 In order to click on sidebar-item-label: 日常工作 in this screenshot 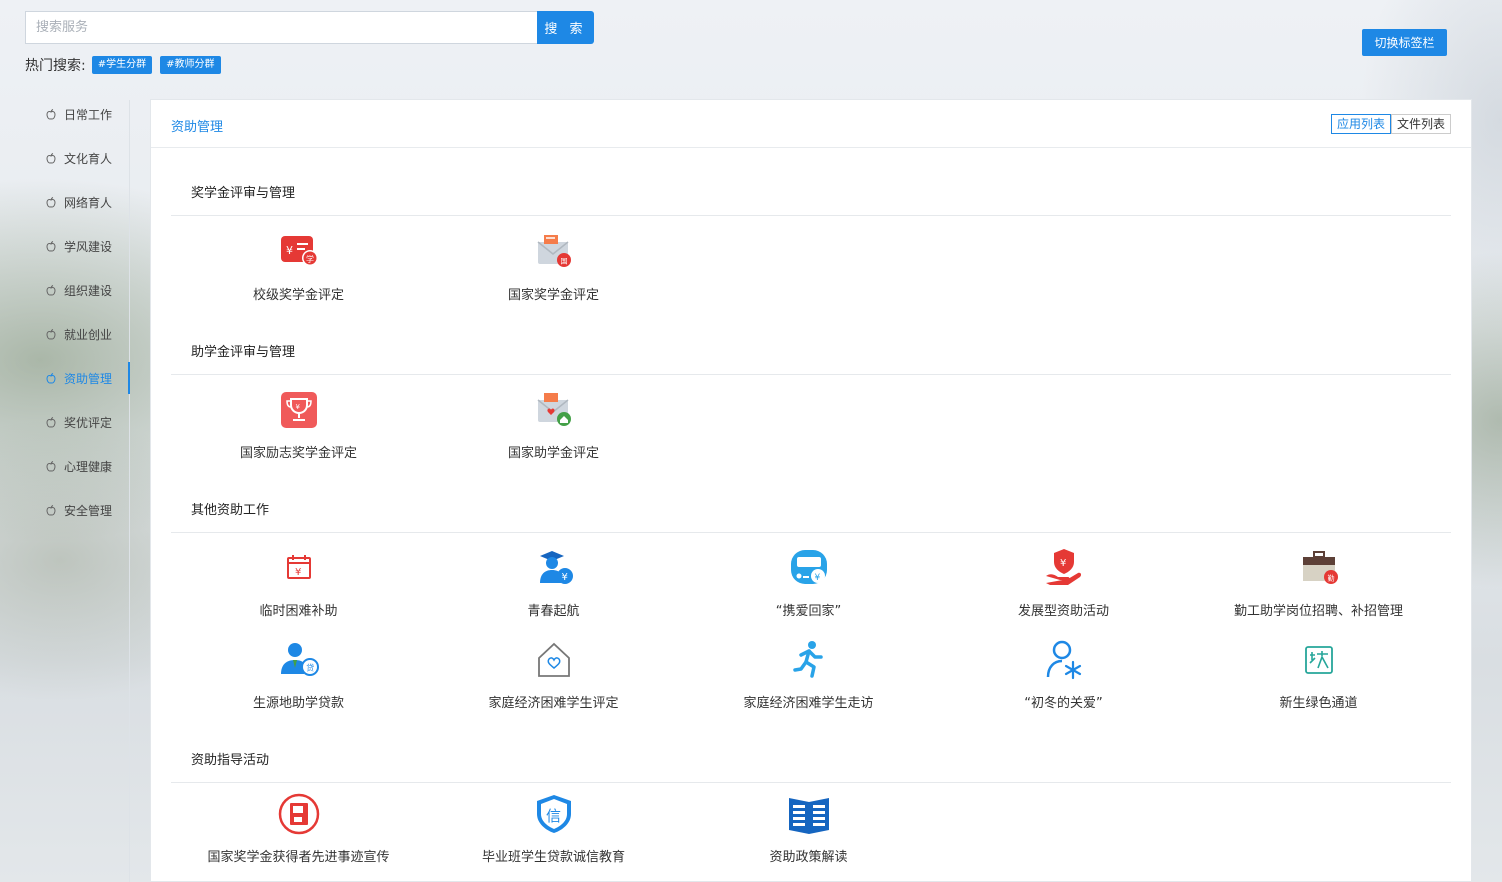, I will do `click(88, 114)`.